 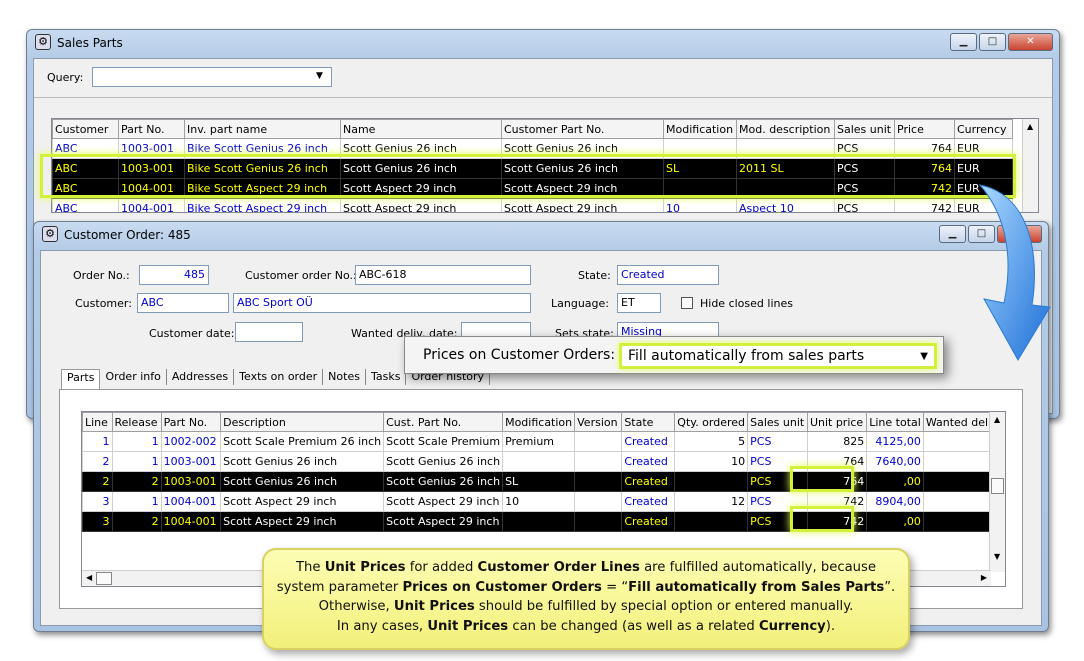 What do you see at coordinates (191, 501) in the screenshot?
I see `table-cell: 1004-001` at bounding box center [191, 501].